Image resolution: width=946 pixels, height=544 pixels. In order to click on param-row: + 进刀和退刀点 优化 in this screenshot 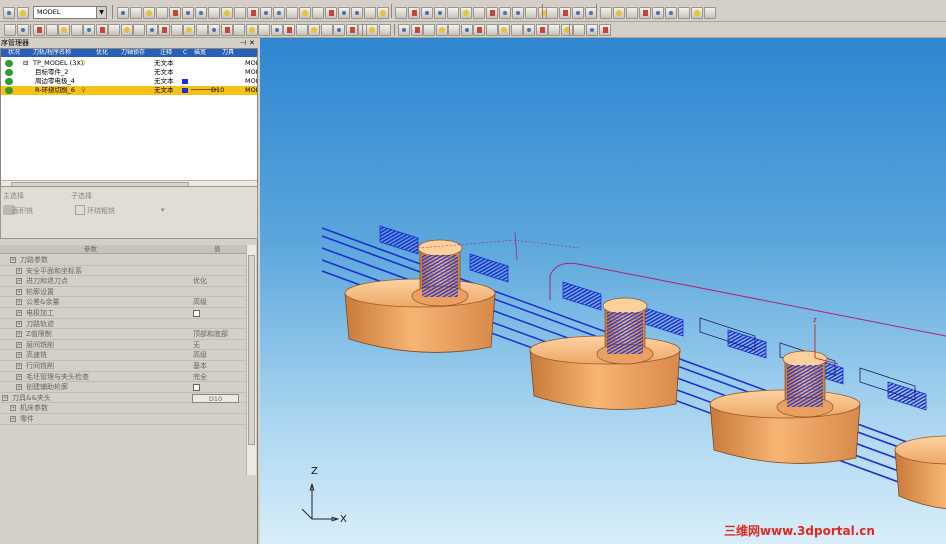, I will do `click(123, 281)`.